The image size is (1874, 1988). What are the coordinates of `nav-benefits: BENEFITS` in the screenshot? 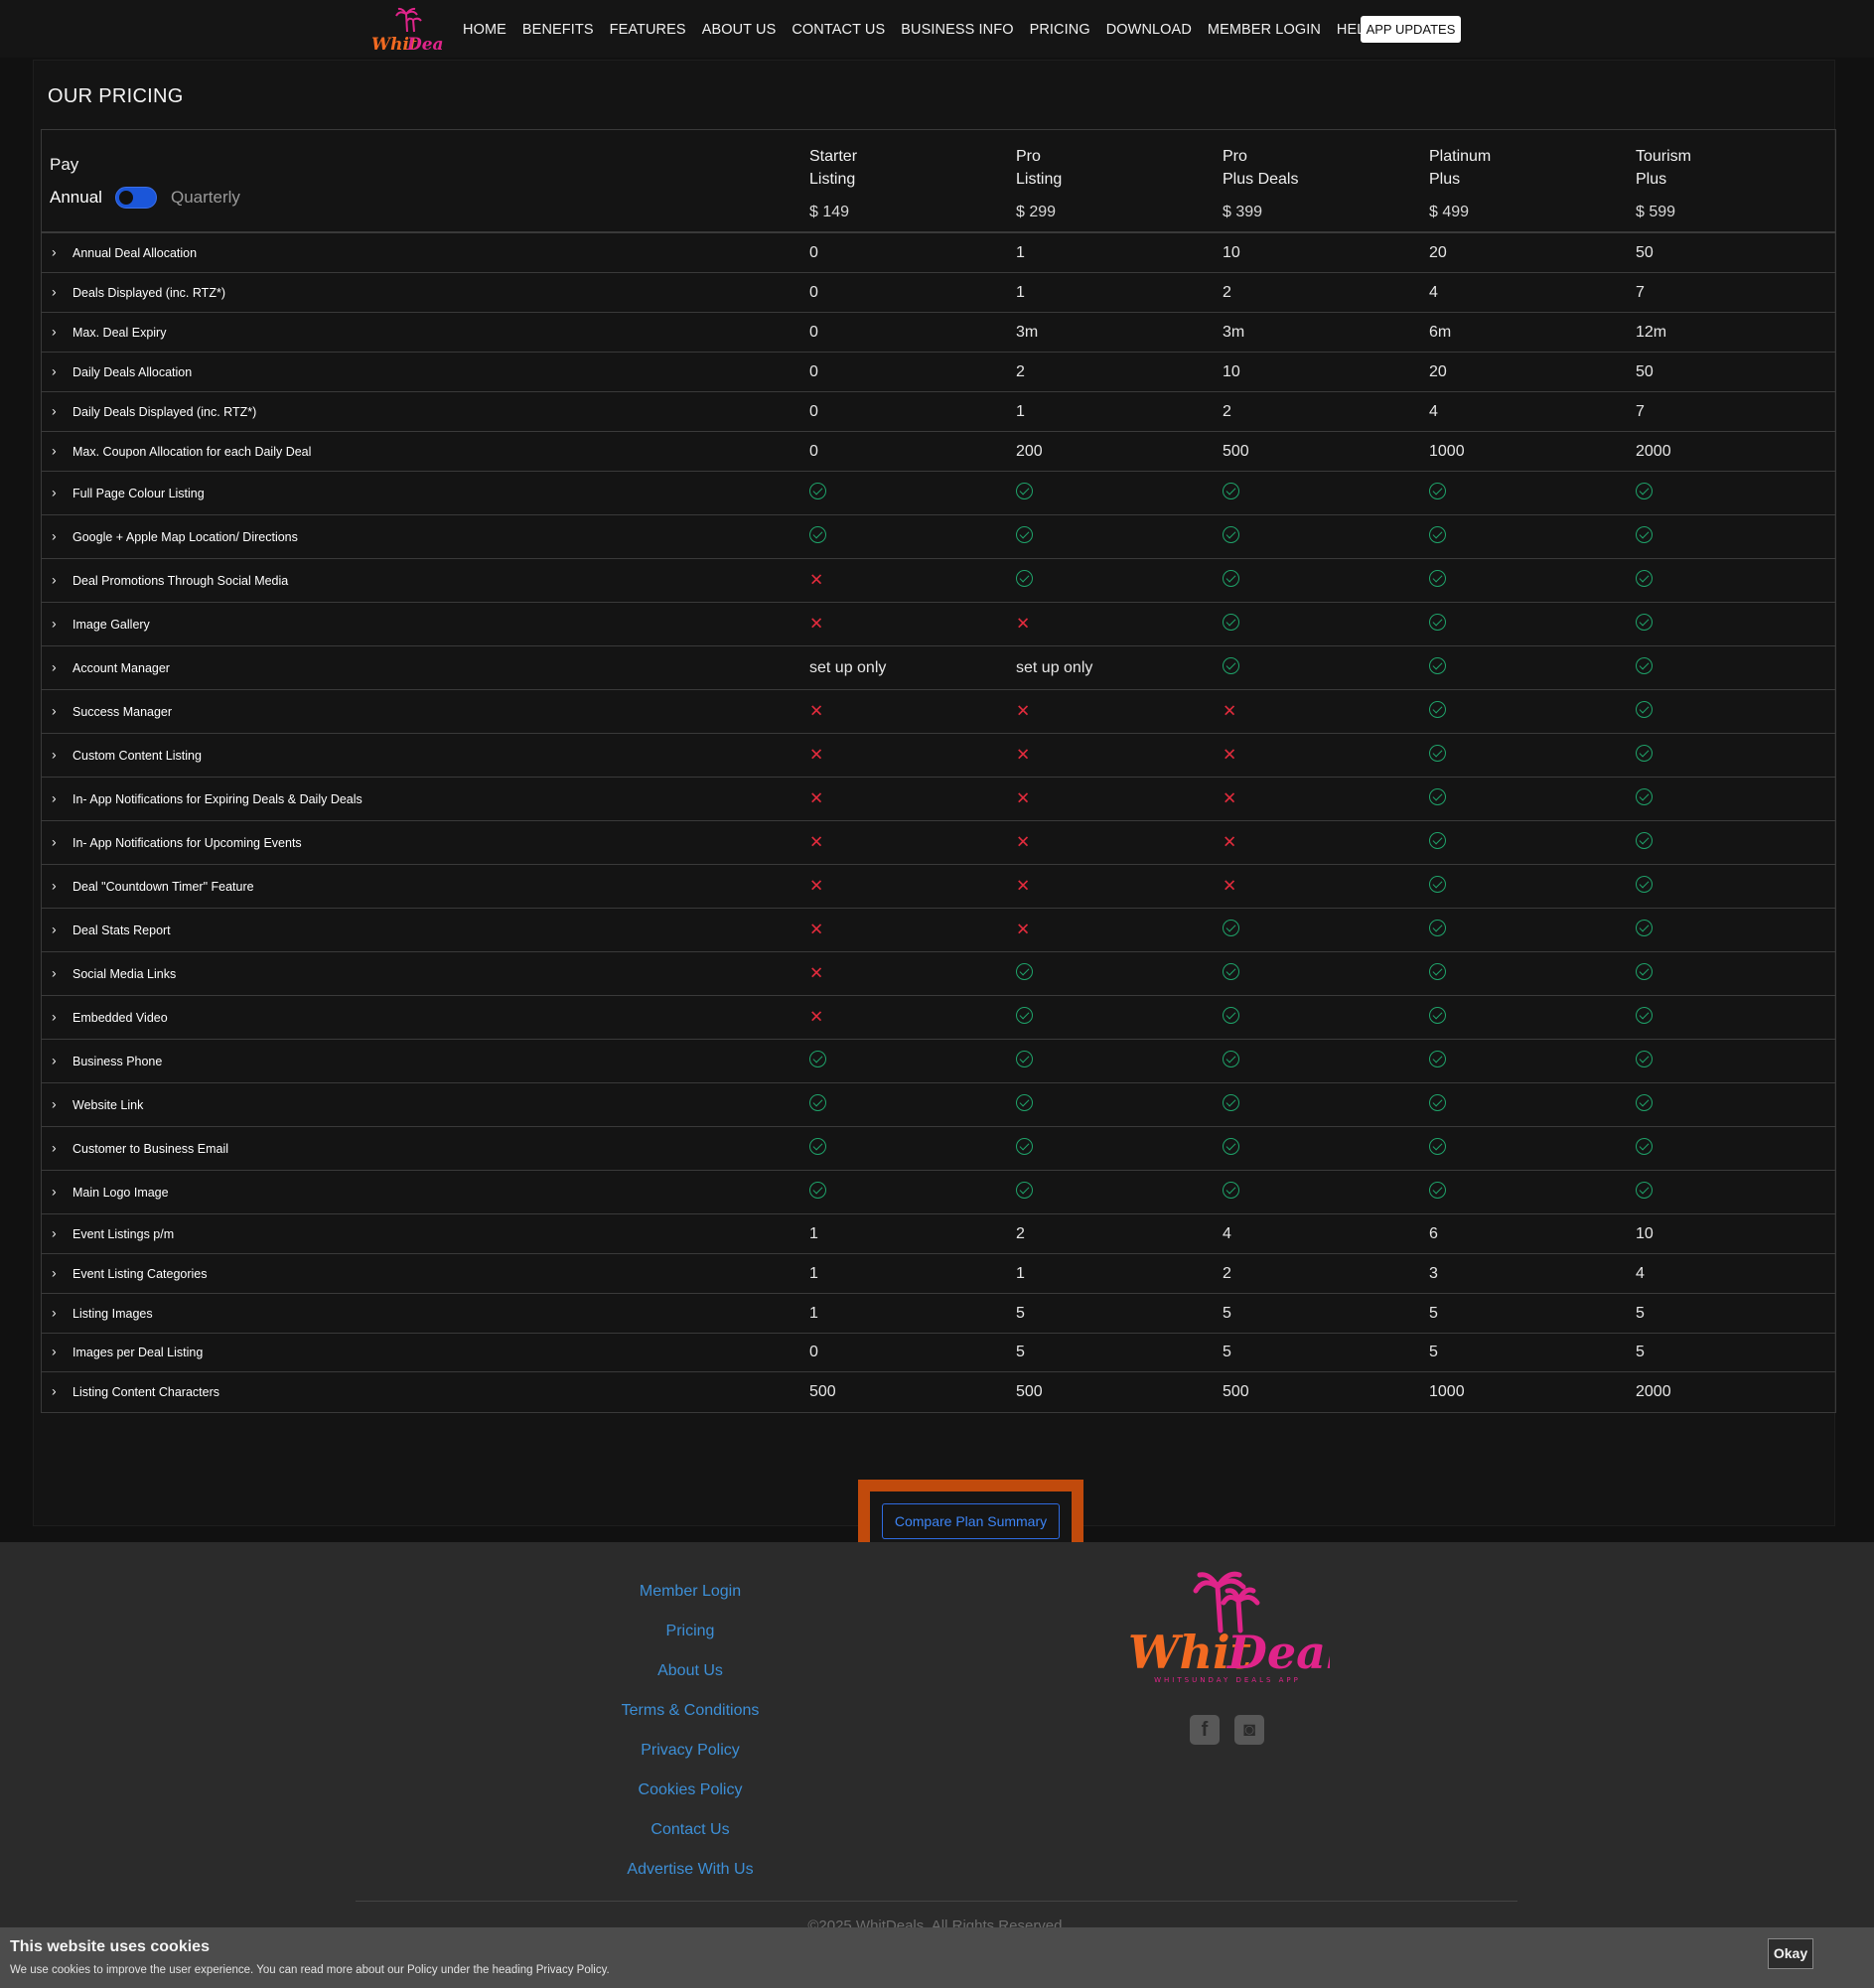 It's located at (558, 30).